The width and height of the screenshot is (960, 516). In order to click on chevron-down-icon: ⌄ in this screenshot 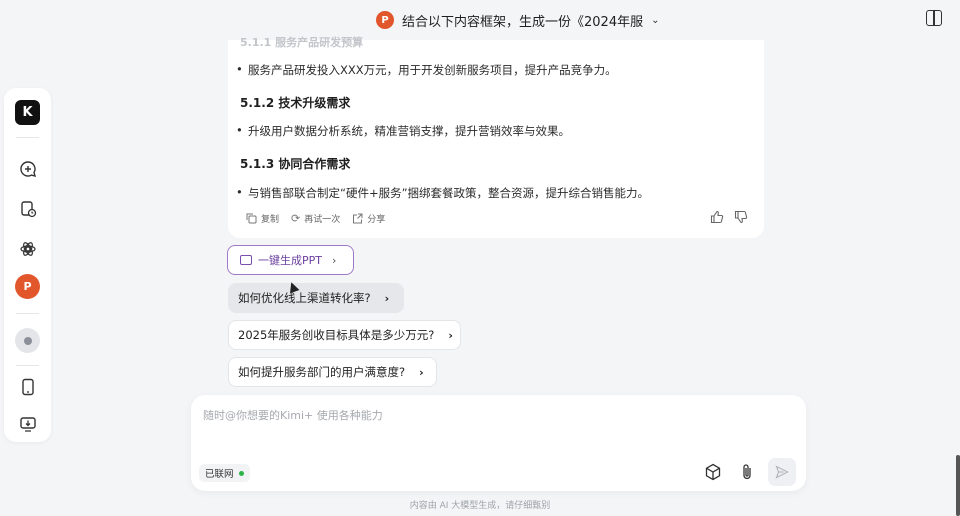, I will do `click(655, 20)`.